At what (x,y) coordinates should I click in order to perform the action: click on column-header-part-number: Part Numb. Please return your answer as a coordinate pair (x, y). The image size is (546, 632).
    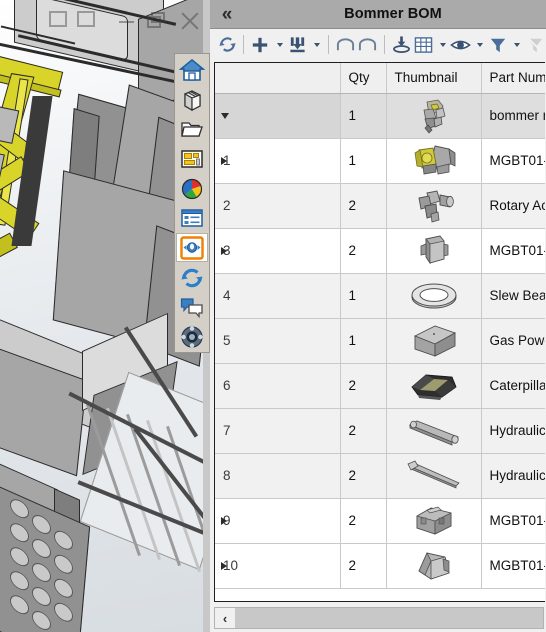
    Looking at the image, I should click on (513, 78).